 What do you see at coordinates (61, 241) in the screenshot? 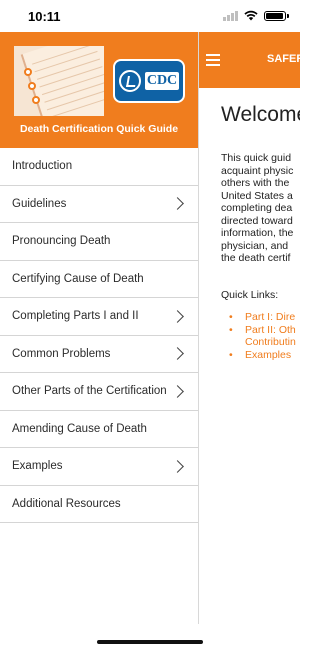
I see `menu-item-label: Pronouncing Death` at bounding box center [61, 241].